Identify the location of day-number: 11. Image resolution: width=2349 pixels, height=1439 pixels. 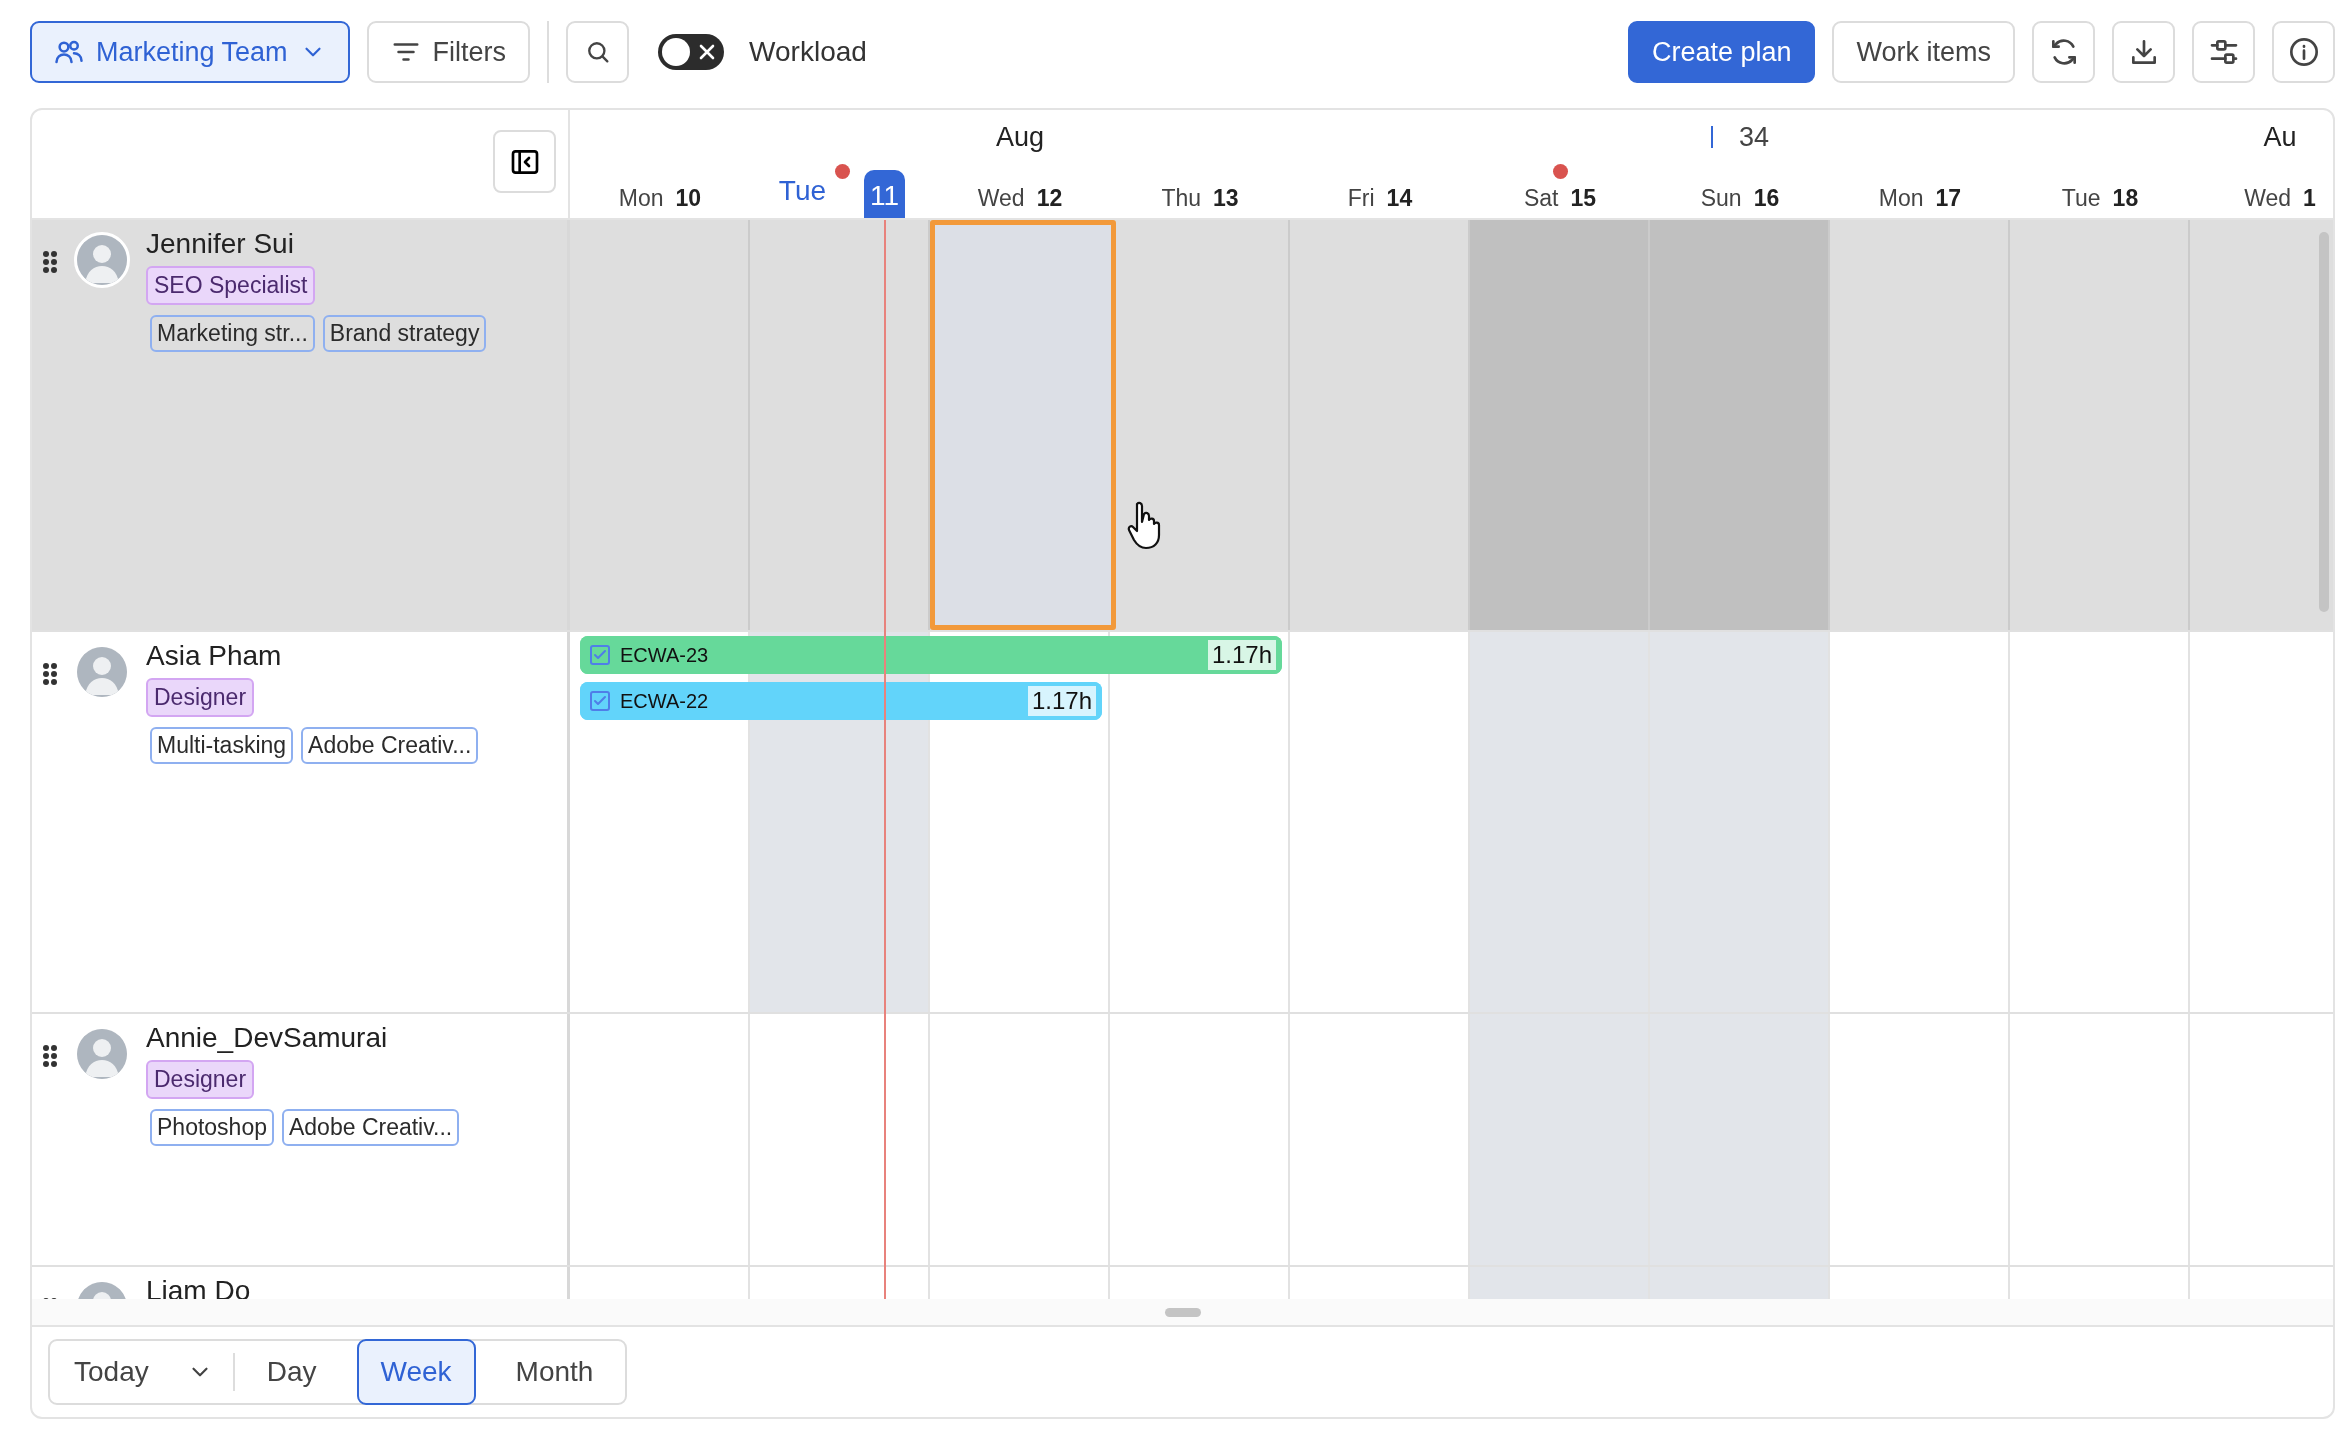
(885, 194).